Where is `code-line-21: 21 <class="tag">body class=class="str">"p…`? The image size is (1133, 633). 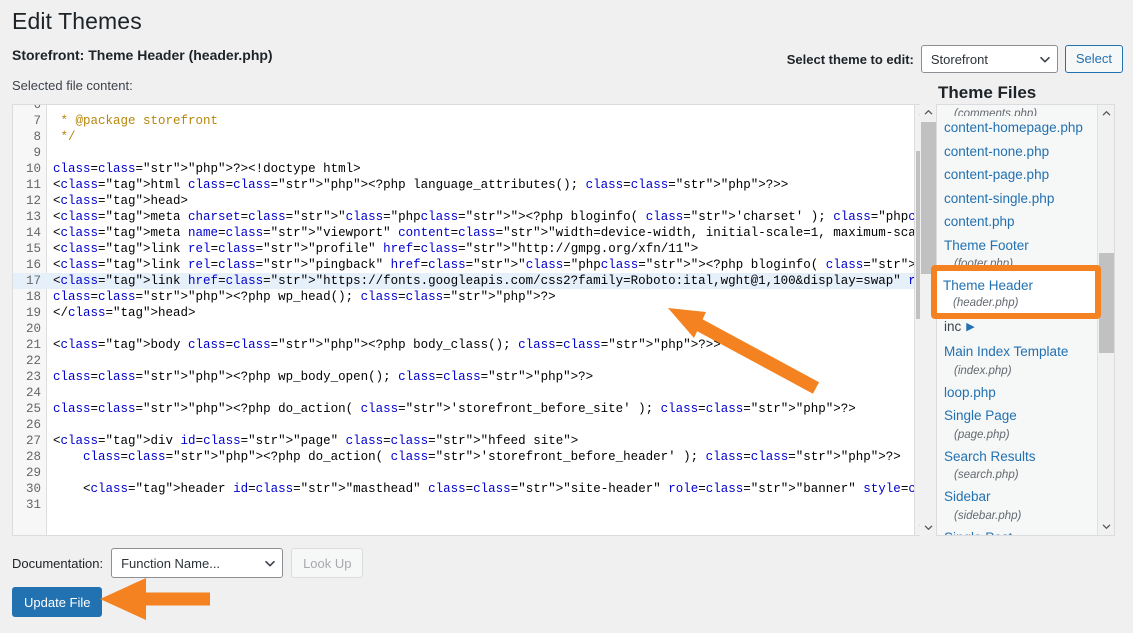
code-line-21: 21 <class="tag">body class=class="str">"p… is located at coordinates (472, 345).